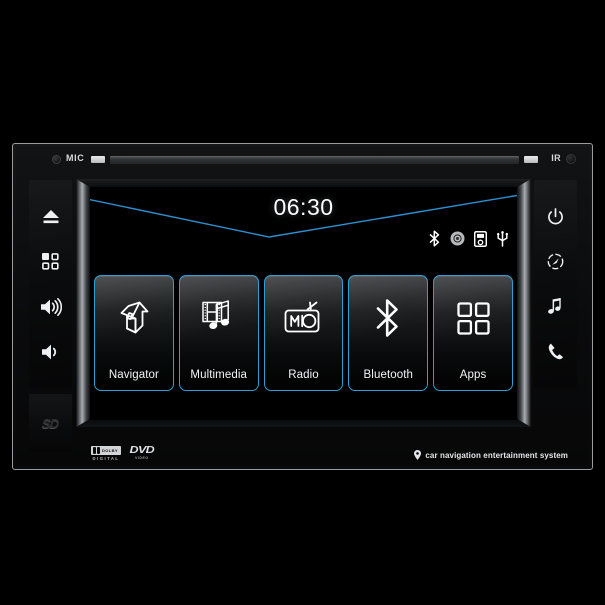 The width and height of the screenshot is (605, 605). I want to click on screen-bezel-left, so click(83, 303).